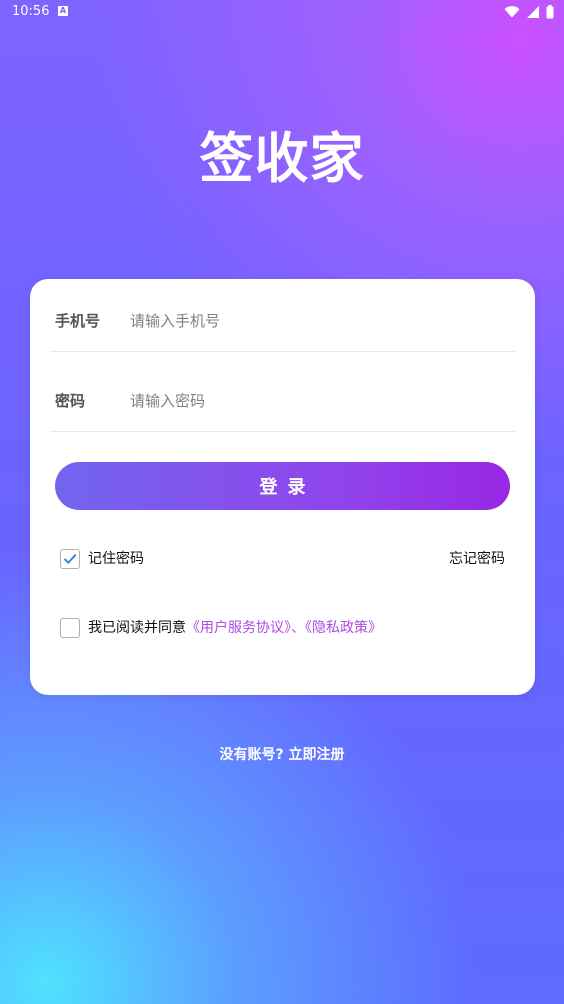 The width and height of the screenshot is (564, 1004). What do you see at coordinates (282, 12) in the screenshot?
I see `status-bar: 10:56 A` at bounding box center [282, 12].